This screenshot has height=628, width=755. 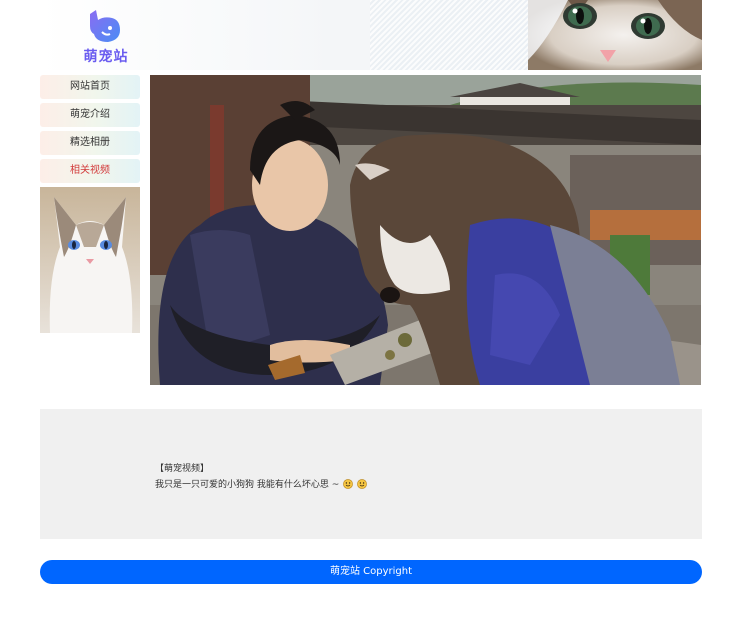 What do you see at coordinates (106, 57) in the screenshot?
I see `logo-text: 萌宠站` at bounding box center [106, 57].